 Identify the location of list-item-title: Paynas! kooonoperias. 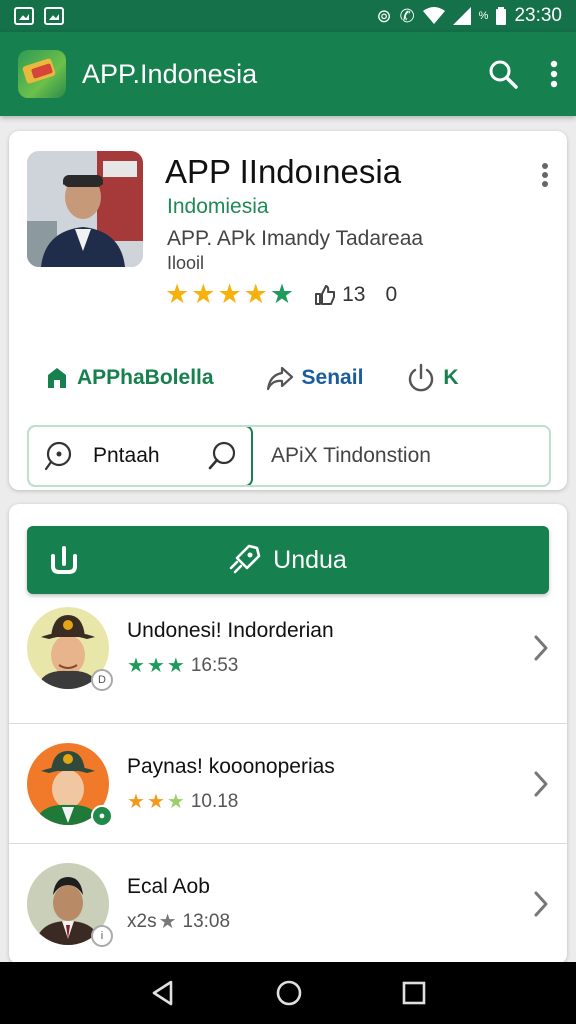
(231, 766).